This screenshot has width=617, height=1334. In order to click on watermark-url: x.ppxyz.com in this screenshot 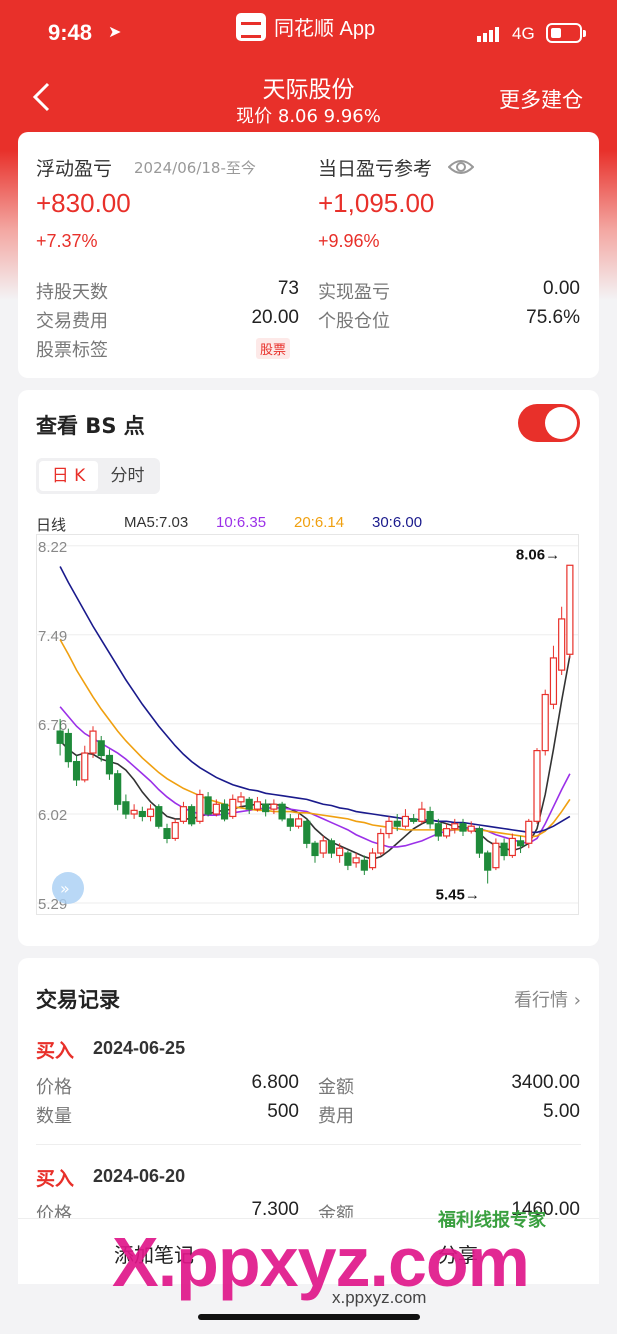, I will do `click(379, 1297)`.